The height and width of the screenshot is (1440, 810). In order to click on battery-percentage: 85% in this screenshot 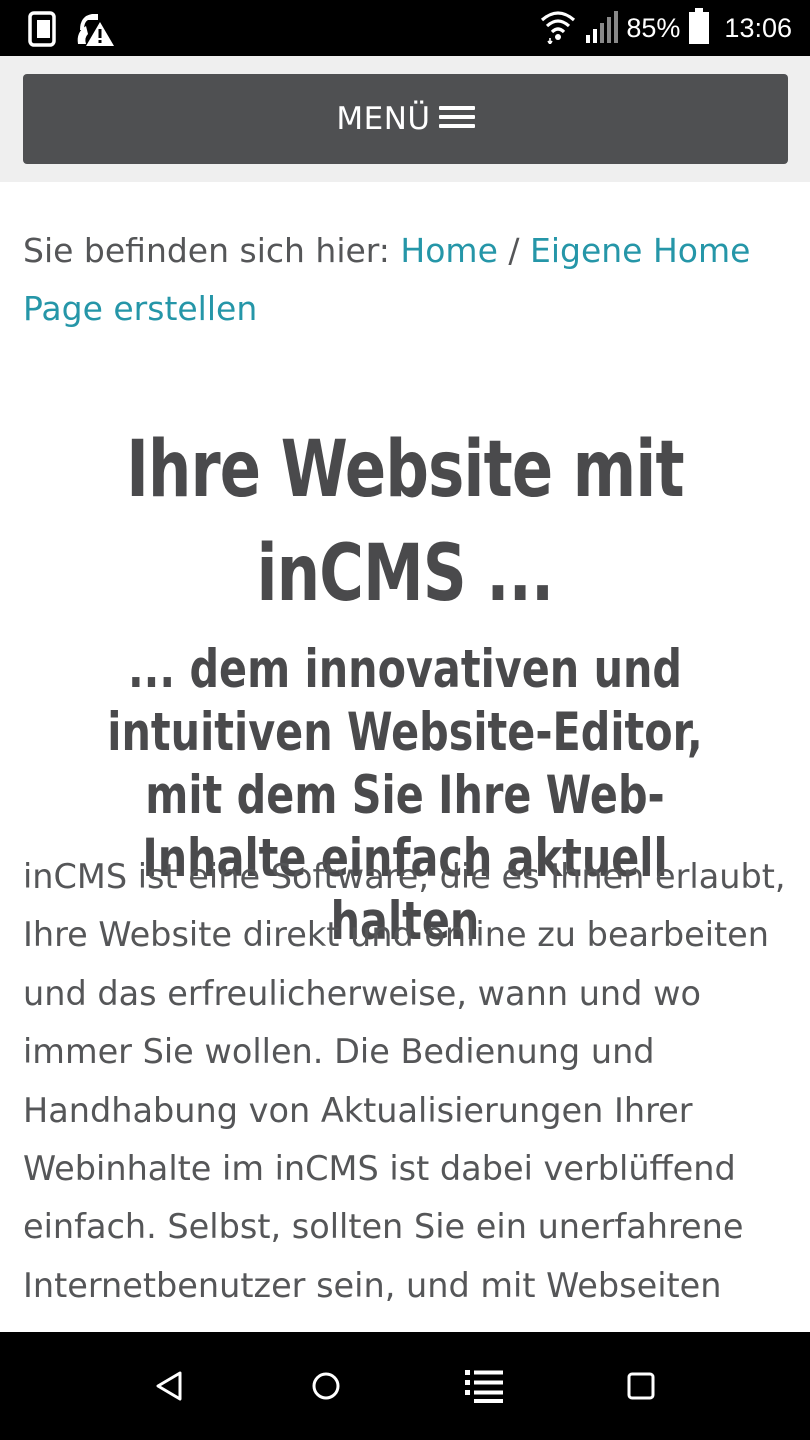, I will do `click(653, 27)`.